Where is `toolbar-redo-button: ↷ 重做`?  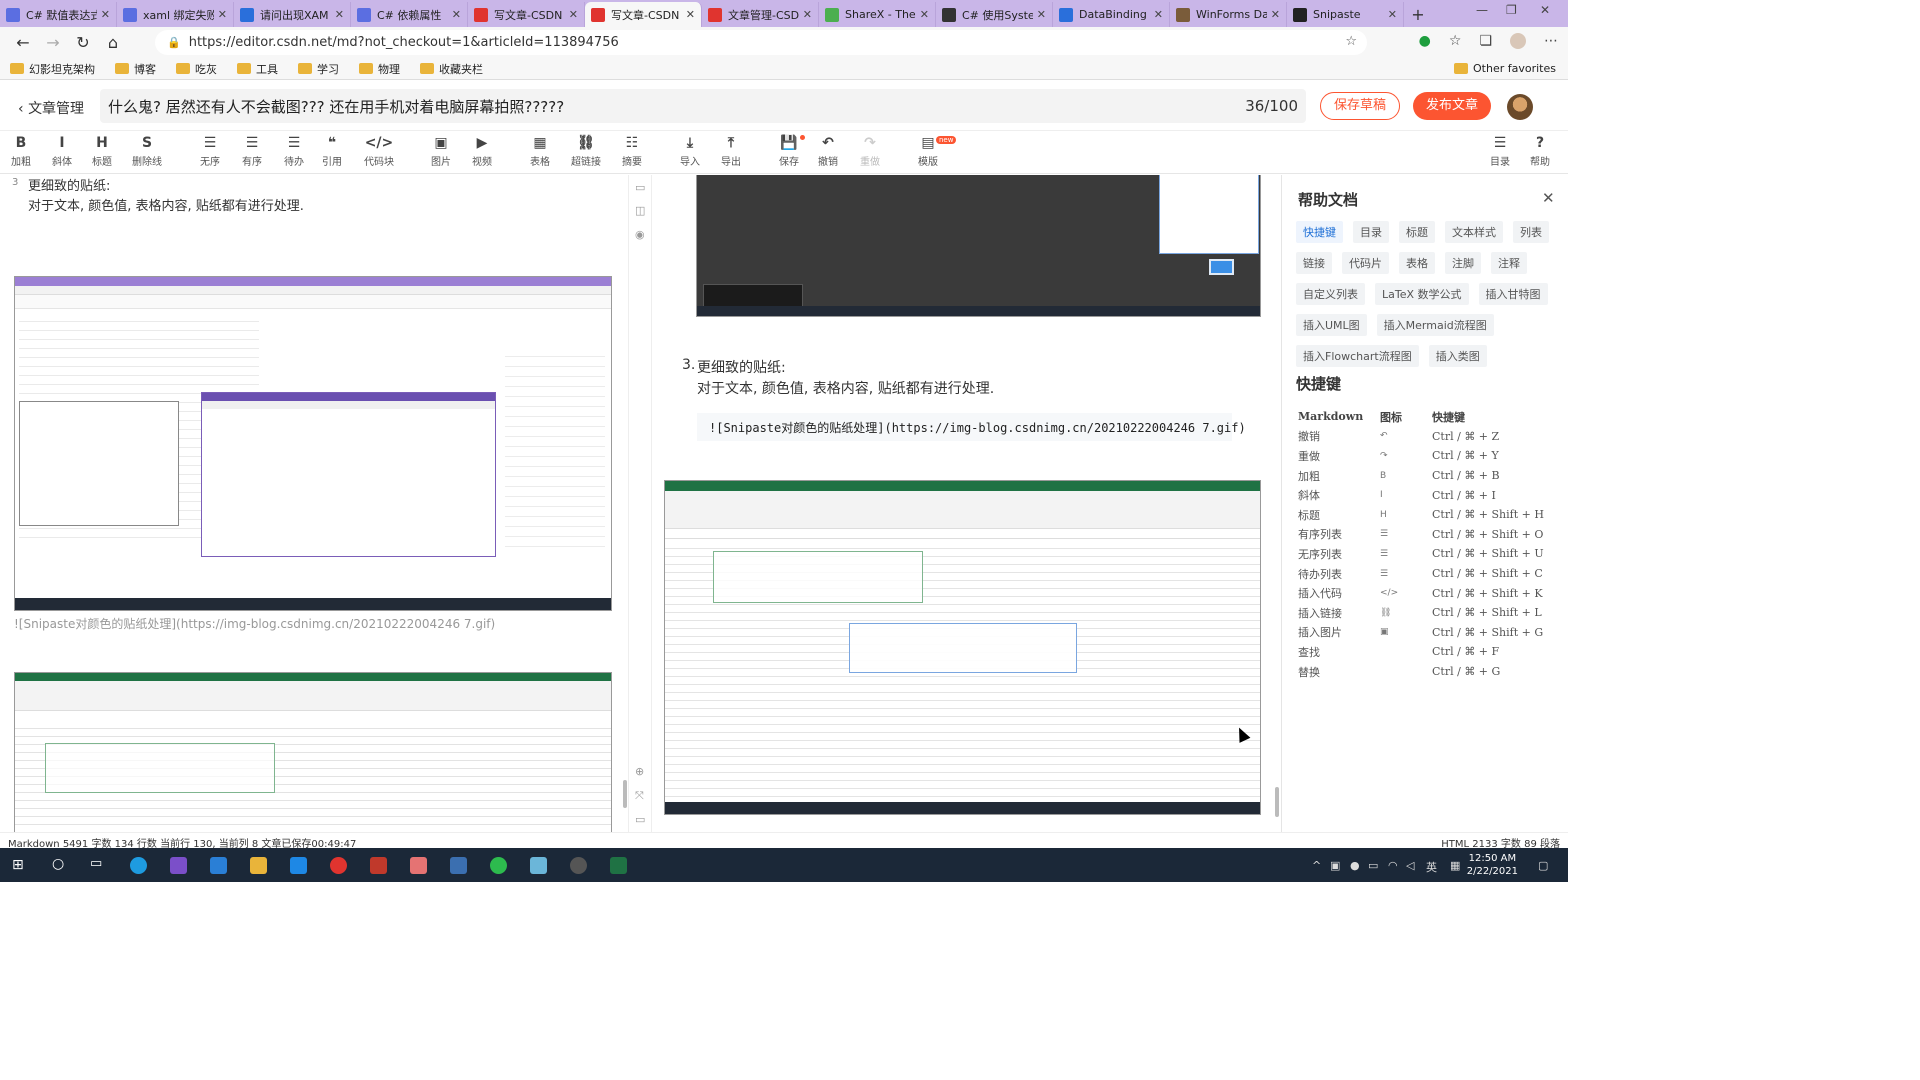
toolbar-redo-button: ↷ 重做 is located at coordinates (870, 151).